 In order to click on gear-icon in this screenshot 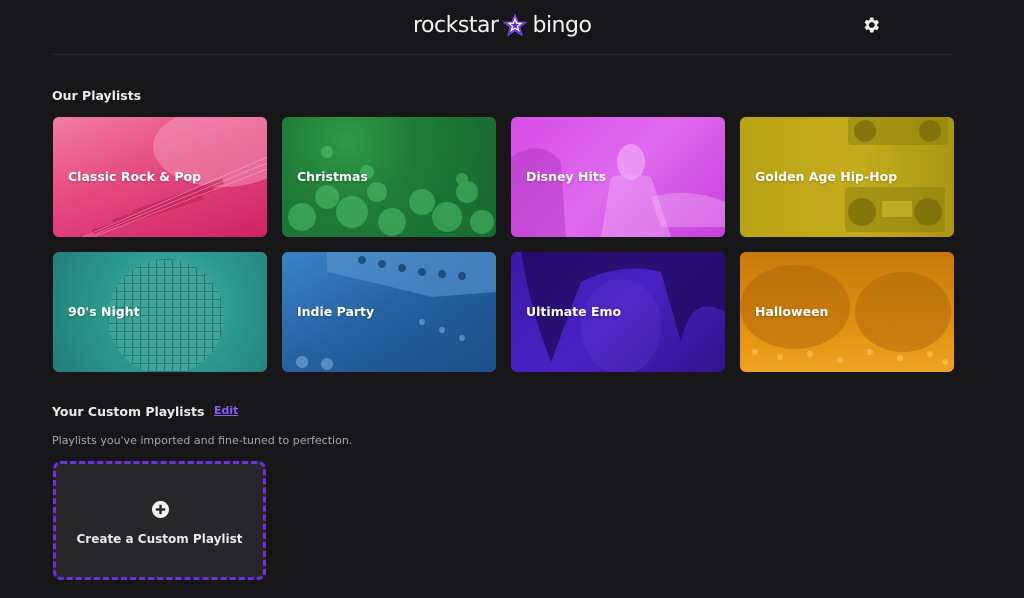, I will do `click(871, 25)`.